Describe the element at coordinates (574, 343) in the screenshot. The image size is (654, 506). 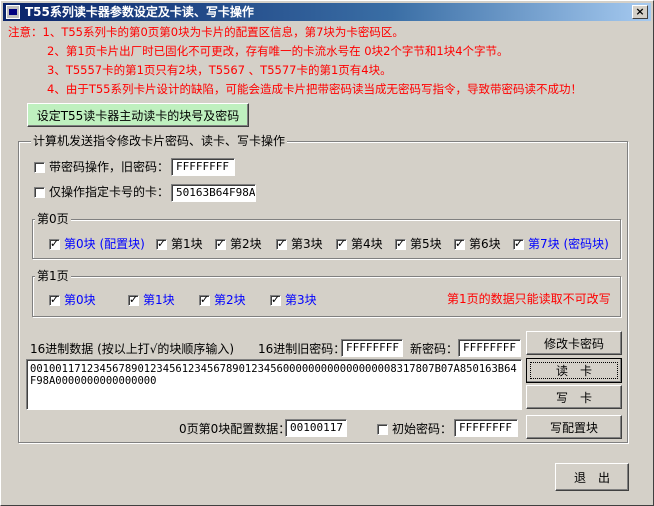
I see `change-password-button: 修改卡密码` at that location.